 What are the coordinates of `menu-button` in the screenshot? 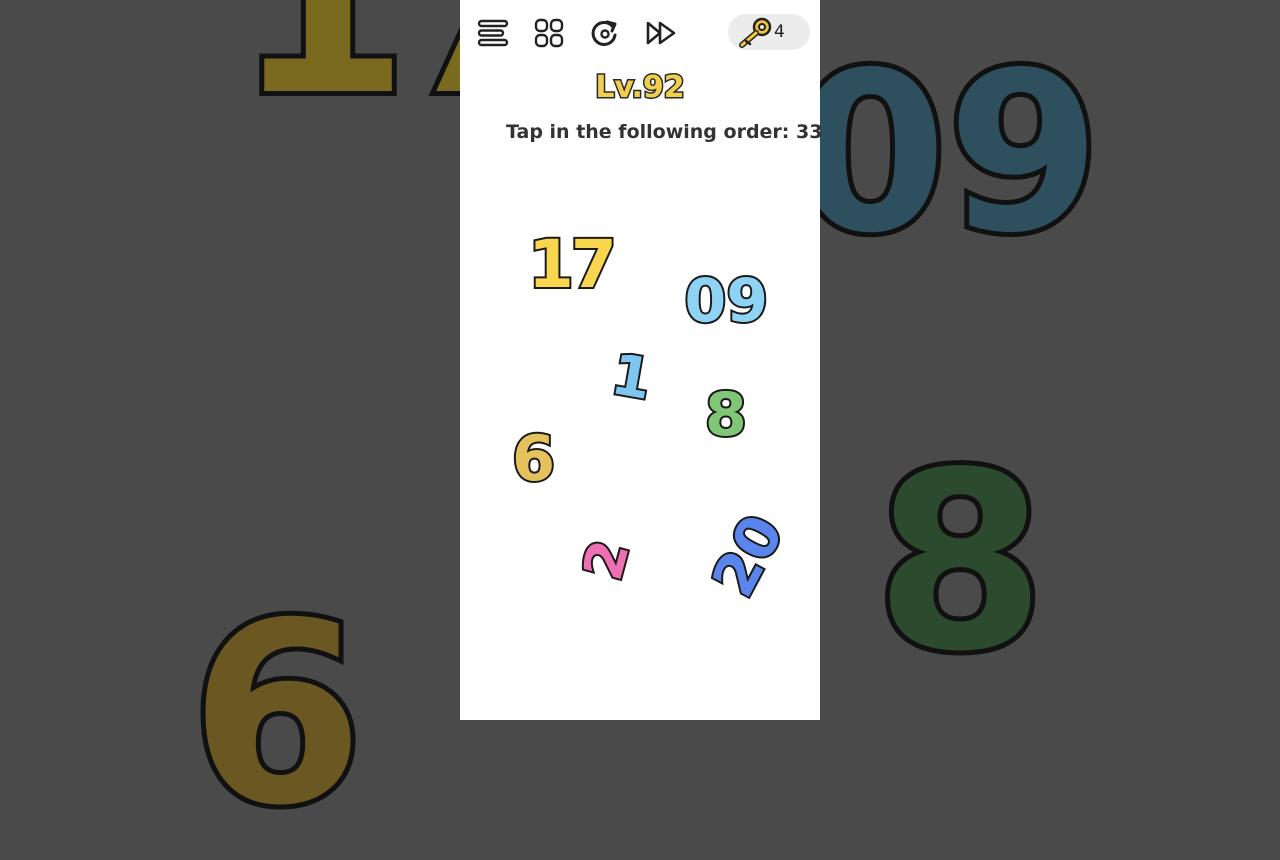 It's located at (493, 33).